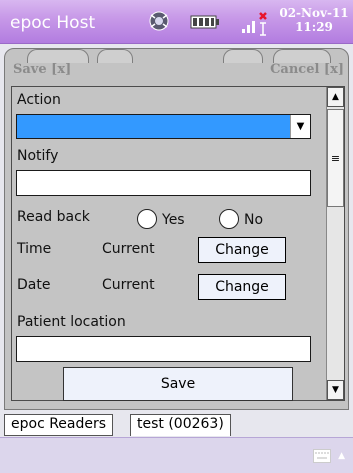 The image size is (353, 473). Describe the element at coordinates (163, 183) in the screenshot. I see `notify-field` at that location.